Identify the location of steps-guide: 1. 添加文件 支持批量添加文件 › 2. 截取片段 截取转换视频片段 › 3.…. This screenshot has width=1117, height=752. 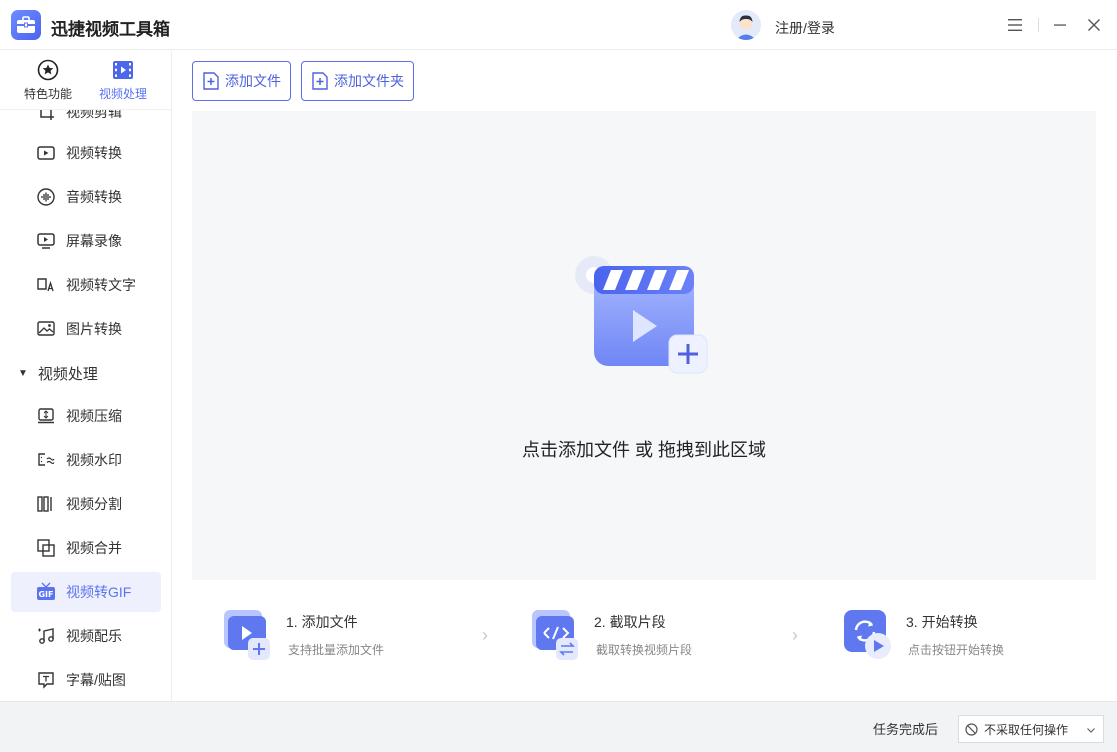
(644, 635).